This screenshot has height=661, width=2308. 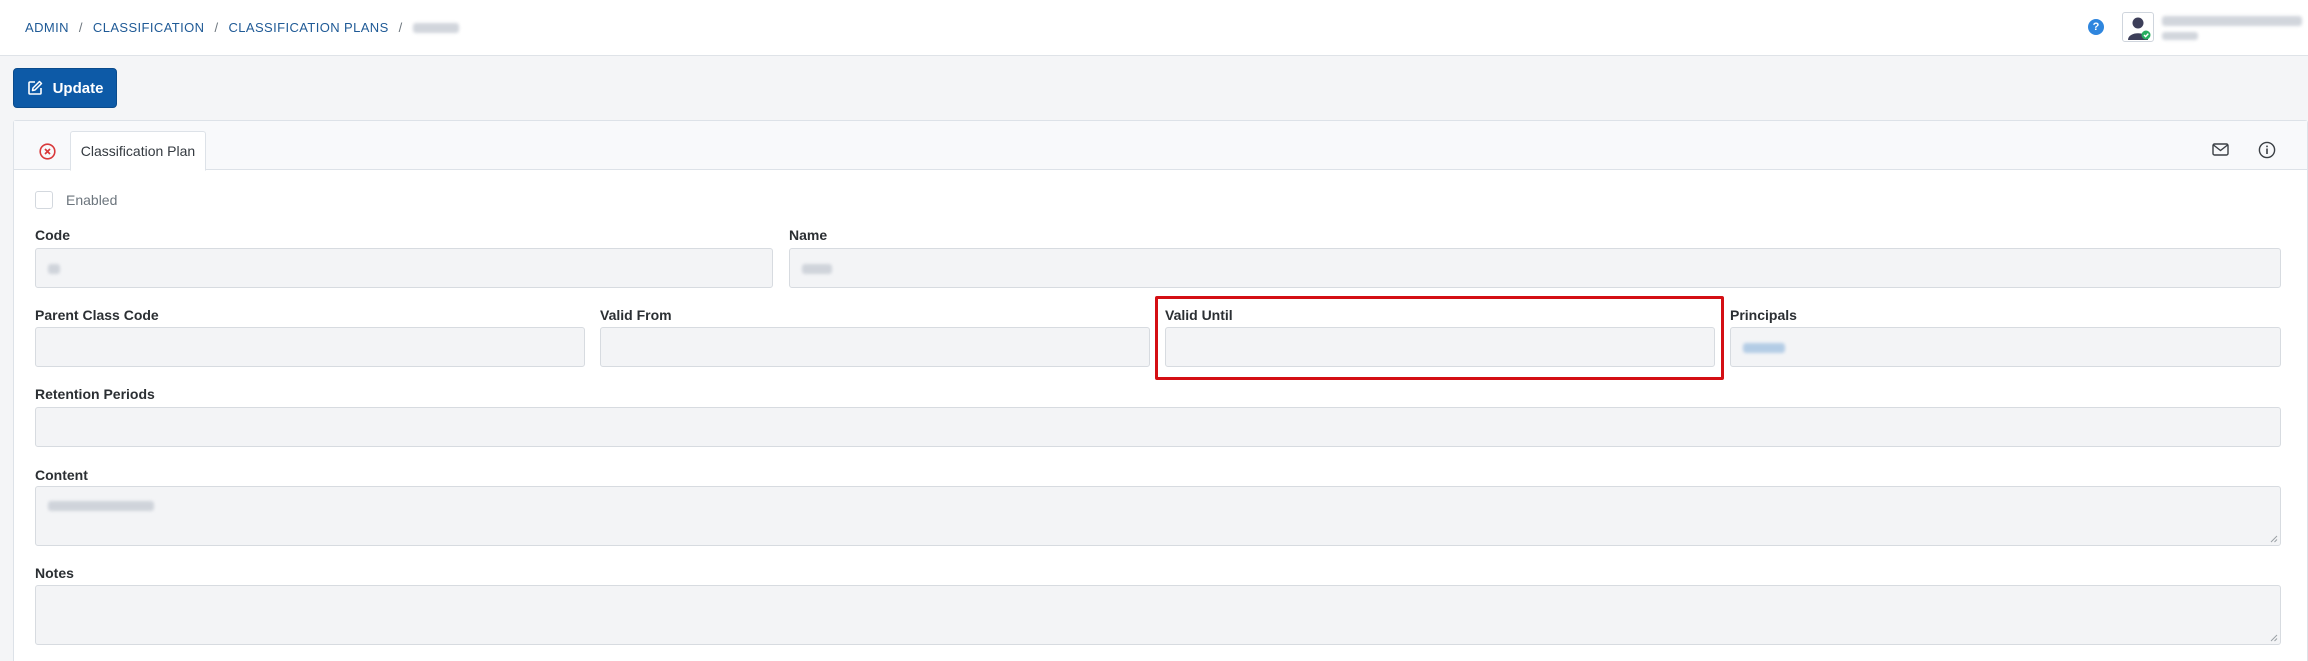 I want to click on valid-until-field, so click(x=1440, y=347).